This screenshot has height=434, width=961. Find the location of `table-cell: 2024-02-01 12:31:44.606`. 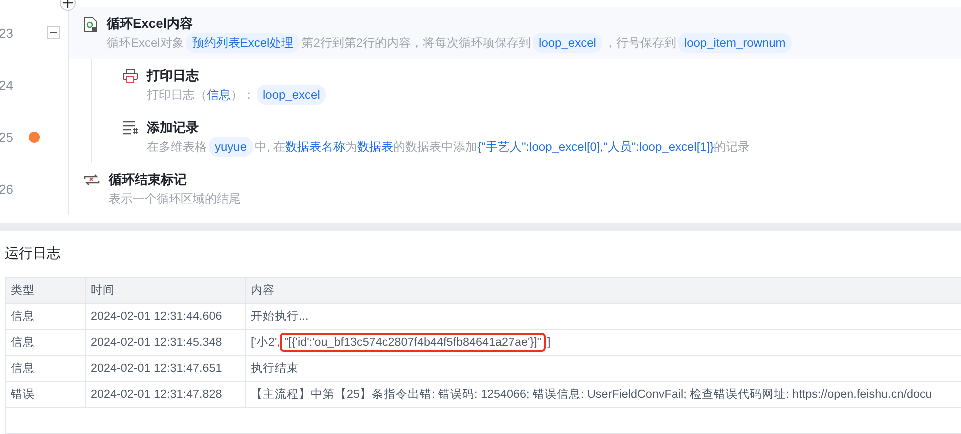

table-cell: 2024-02-01 12:31:44.606 is located at coordinates (165, 316).